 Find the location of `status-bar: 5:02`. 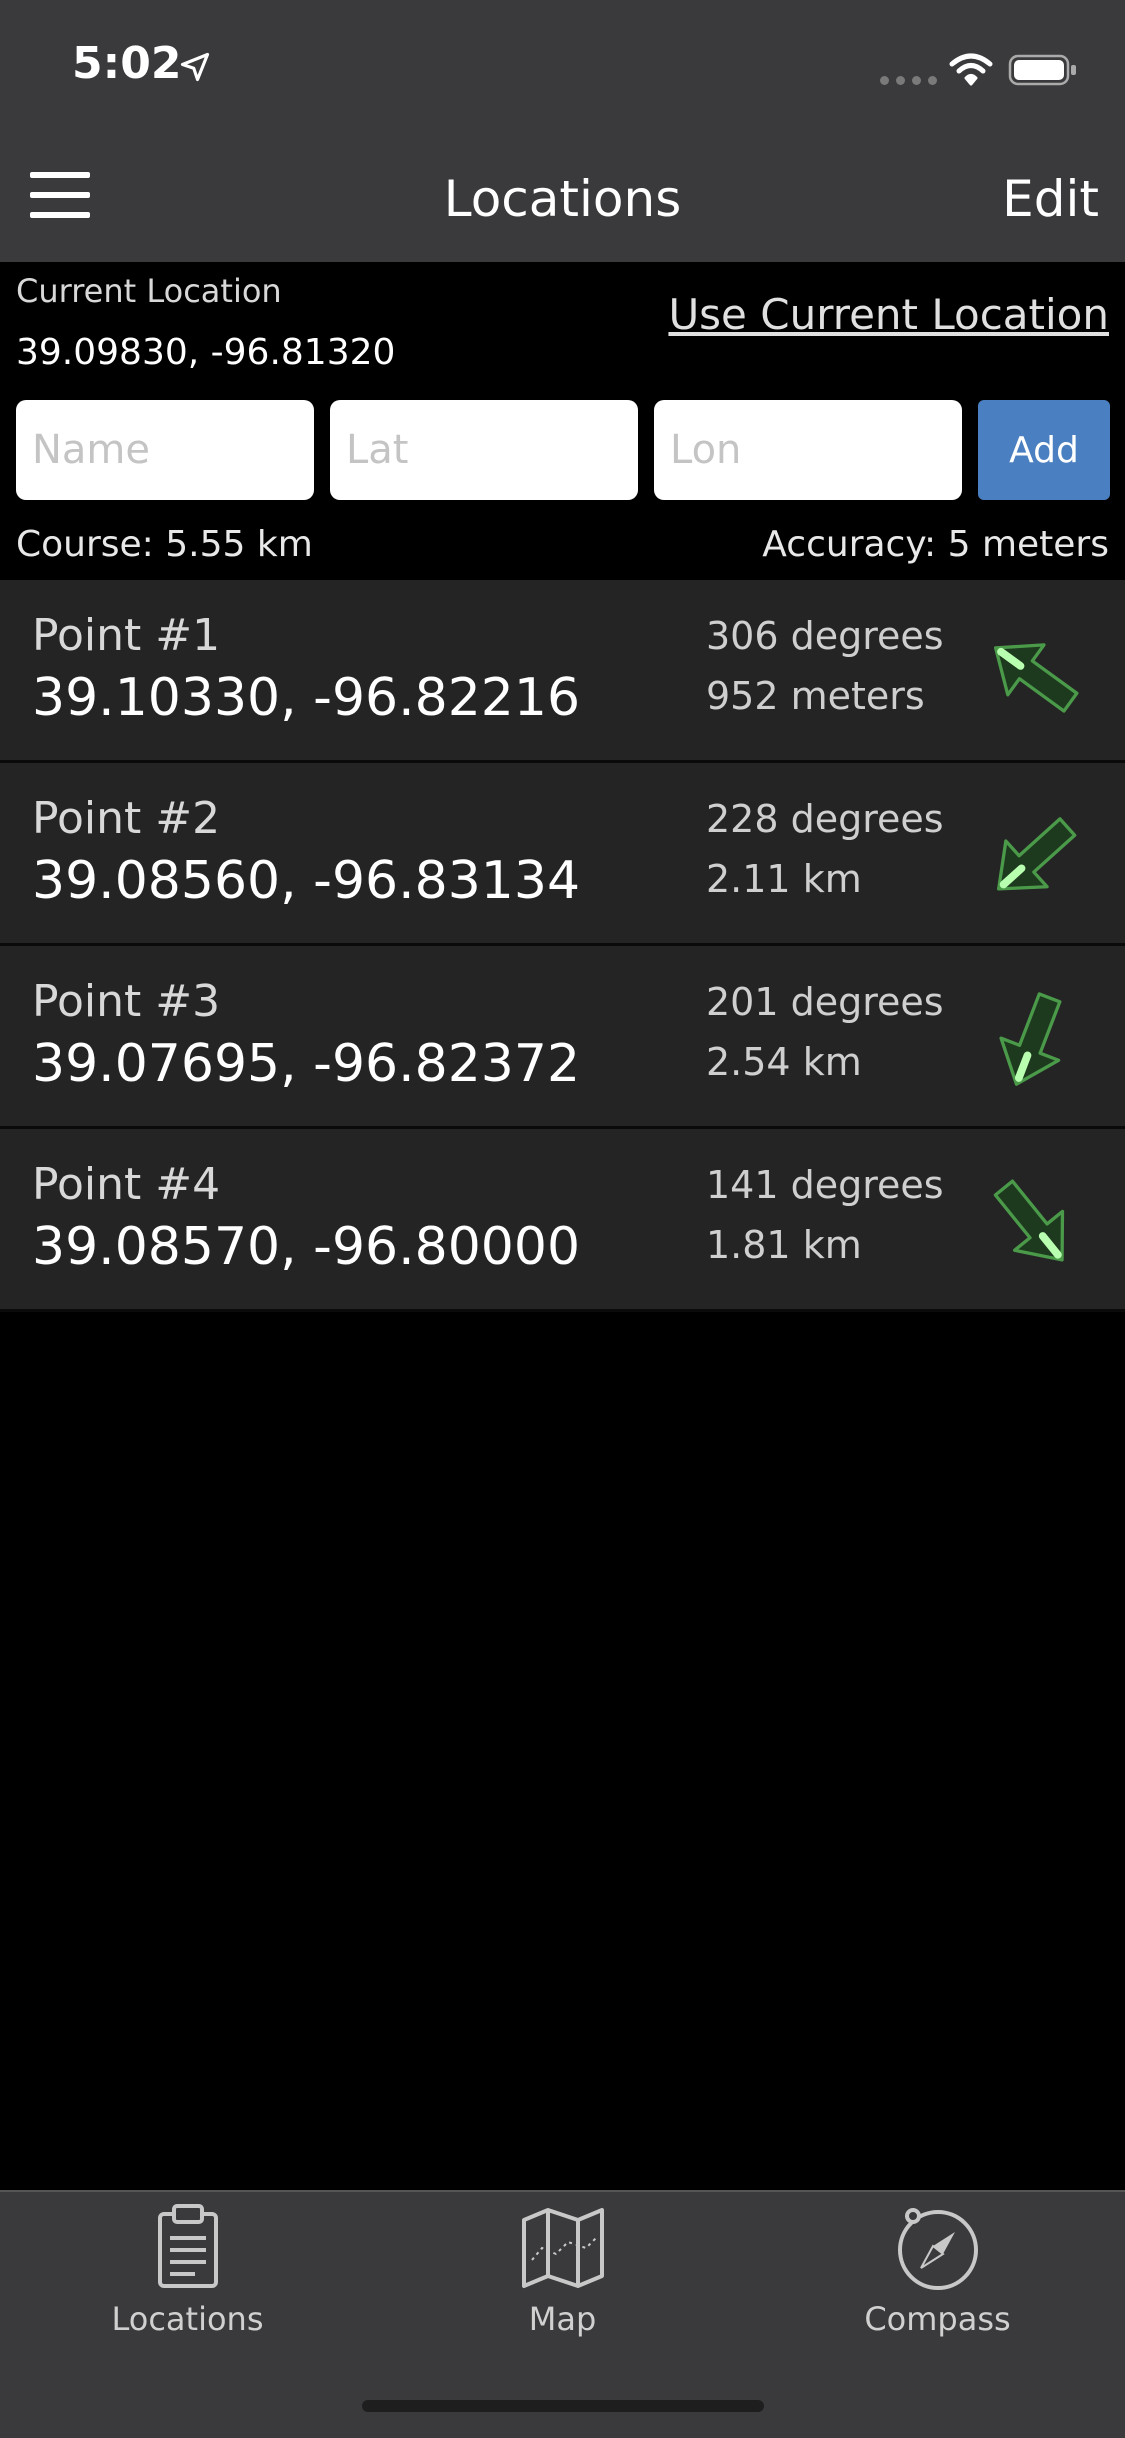

status-bar: 5:02 is located at coordinates (562, 66).